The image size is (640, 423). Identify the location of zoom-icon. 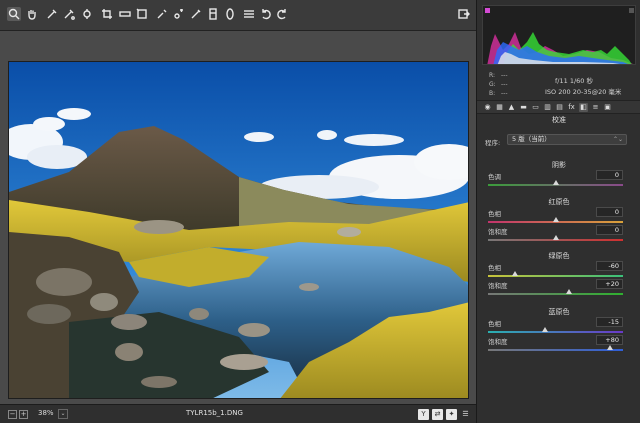
(14, 14).